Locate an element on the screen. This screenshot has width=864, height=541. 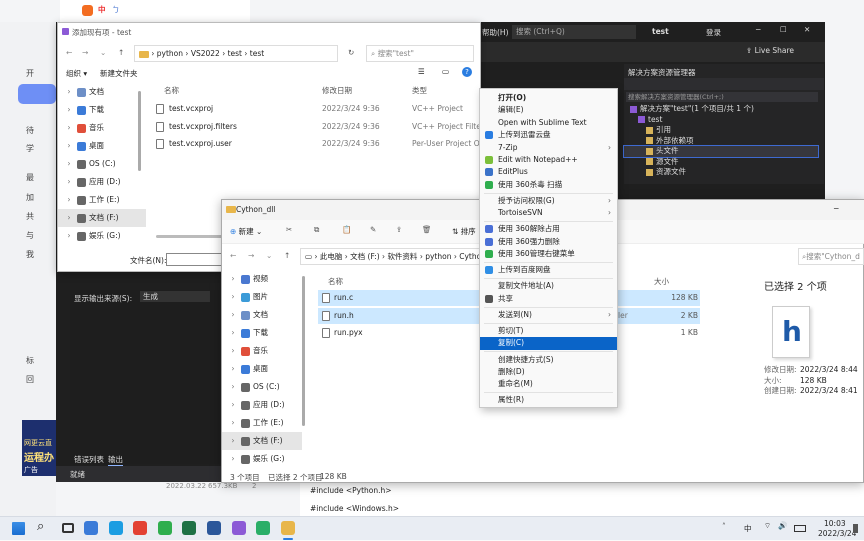
wechat-app-icon is located at coordinates (263, 528).